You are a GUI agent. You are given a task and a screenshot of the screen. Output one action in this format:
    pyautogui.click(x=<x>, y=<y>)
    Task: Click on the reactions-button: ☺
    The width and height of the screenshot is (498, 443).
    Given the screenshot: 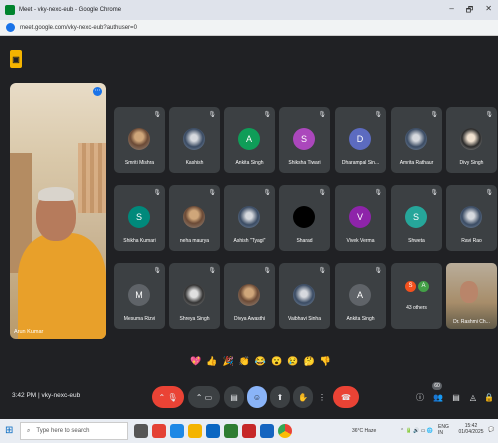 What is the action you would take?
    pyautogui.click(x=257, y=397)
    